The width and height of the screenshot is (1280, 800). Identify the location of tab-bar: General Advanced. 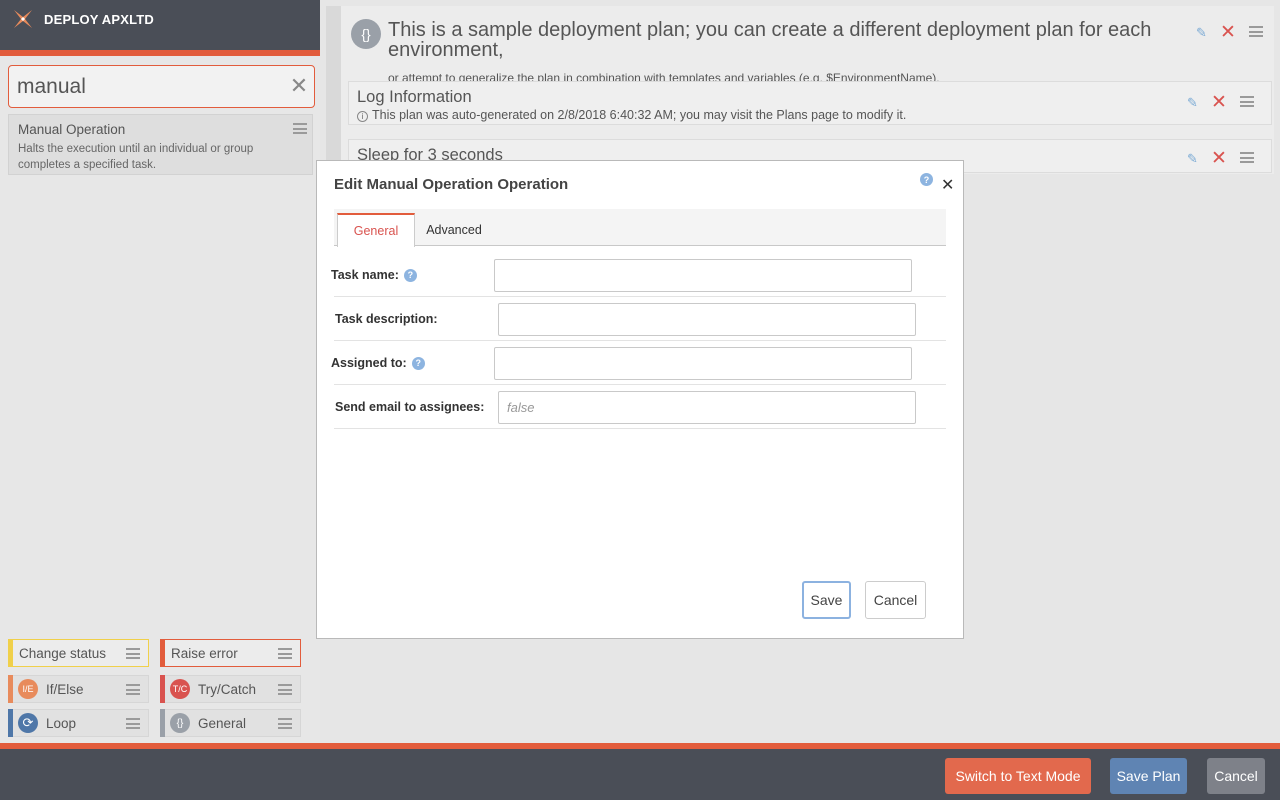
(640, 228).